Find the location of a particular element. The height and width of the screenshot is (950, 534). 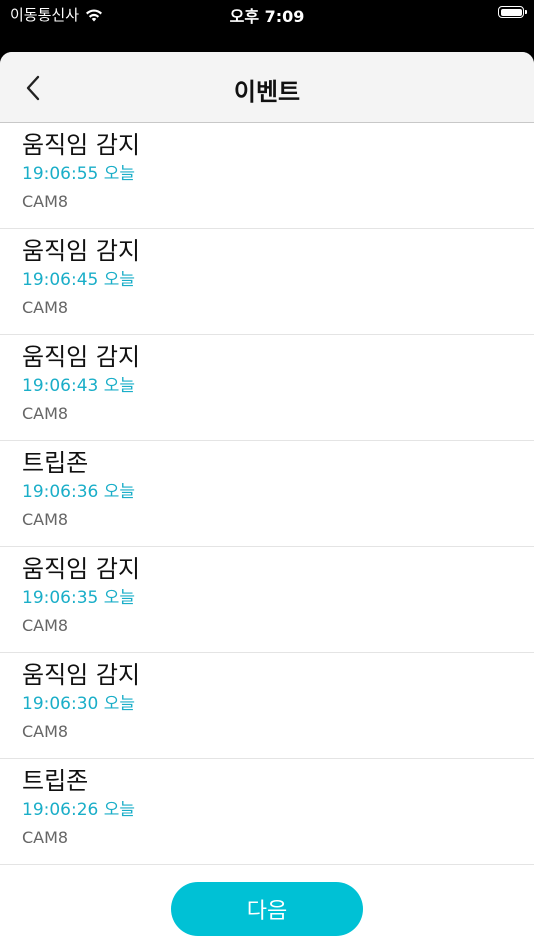

event-time: 19:06:35 오늘 is located at coordinates (79, 598).